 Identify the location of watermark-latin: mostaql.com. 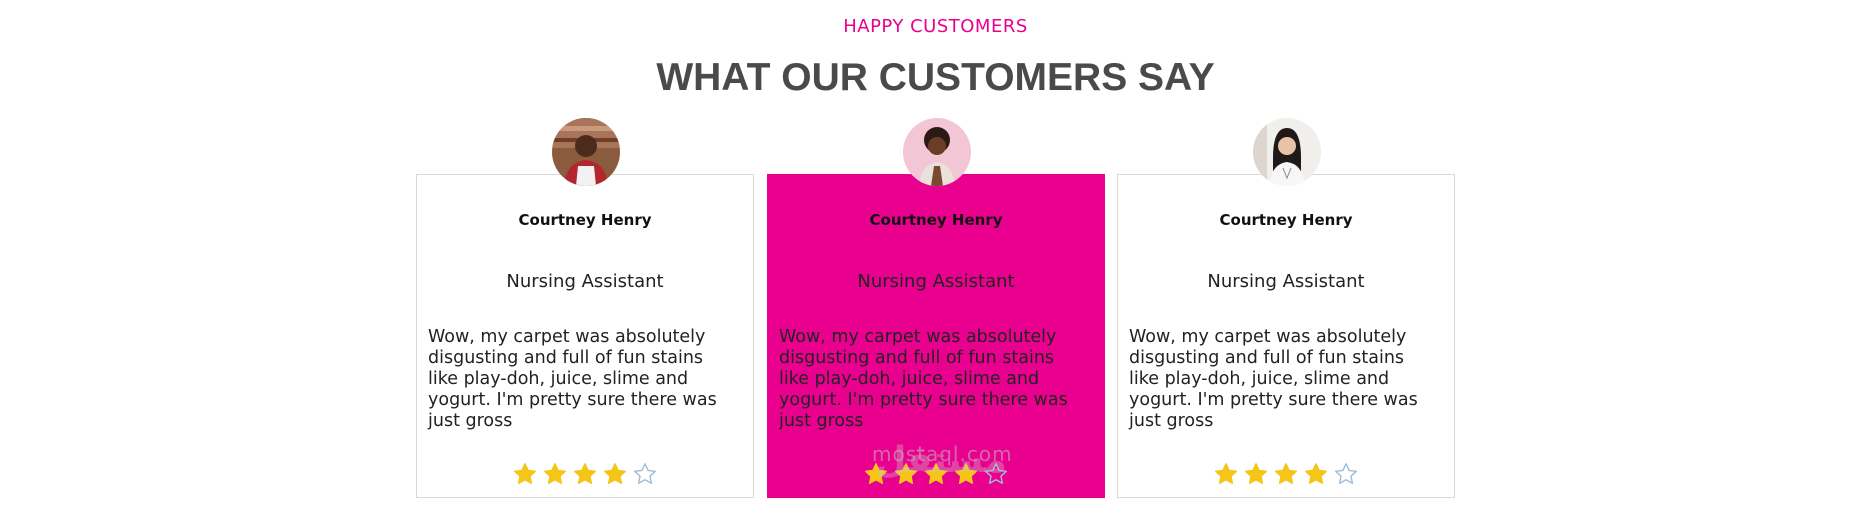
(942, 454).